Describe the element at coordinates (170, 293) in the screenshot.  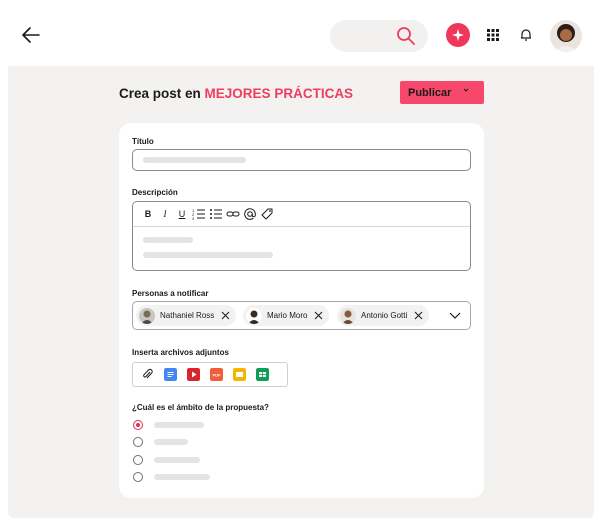
I see `notify-label: Personas a notificar` at that location.